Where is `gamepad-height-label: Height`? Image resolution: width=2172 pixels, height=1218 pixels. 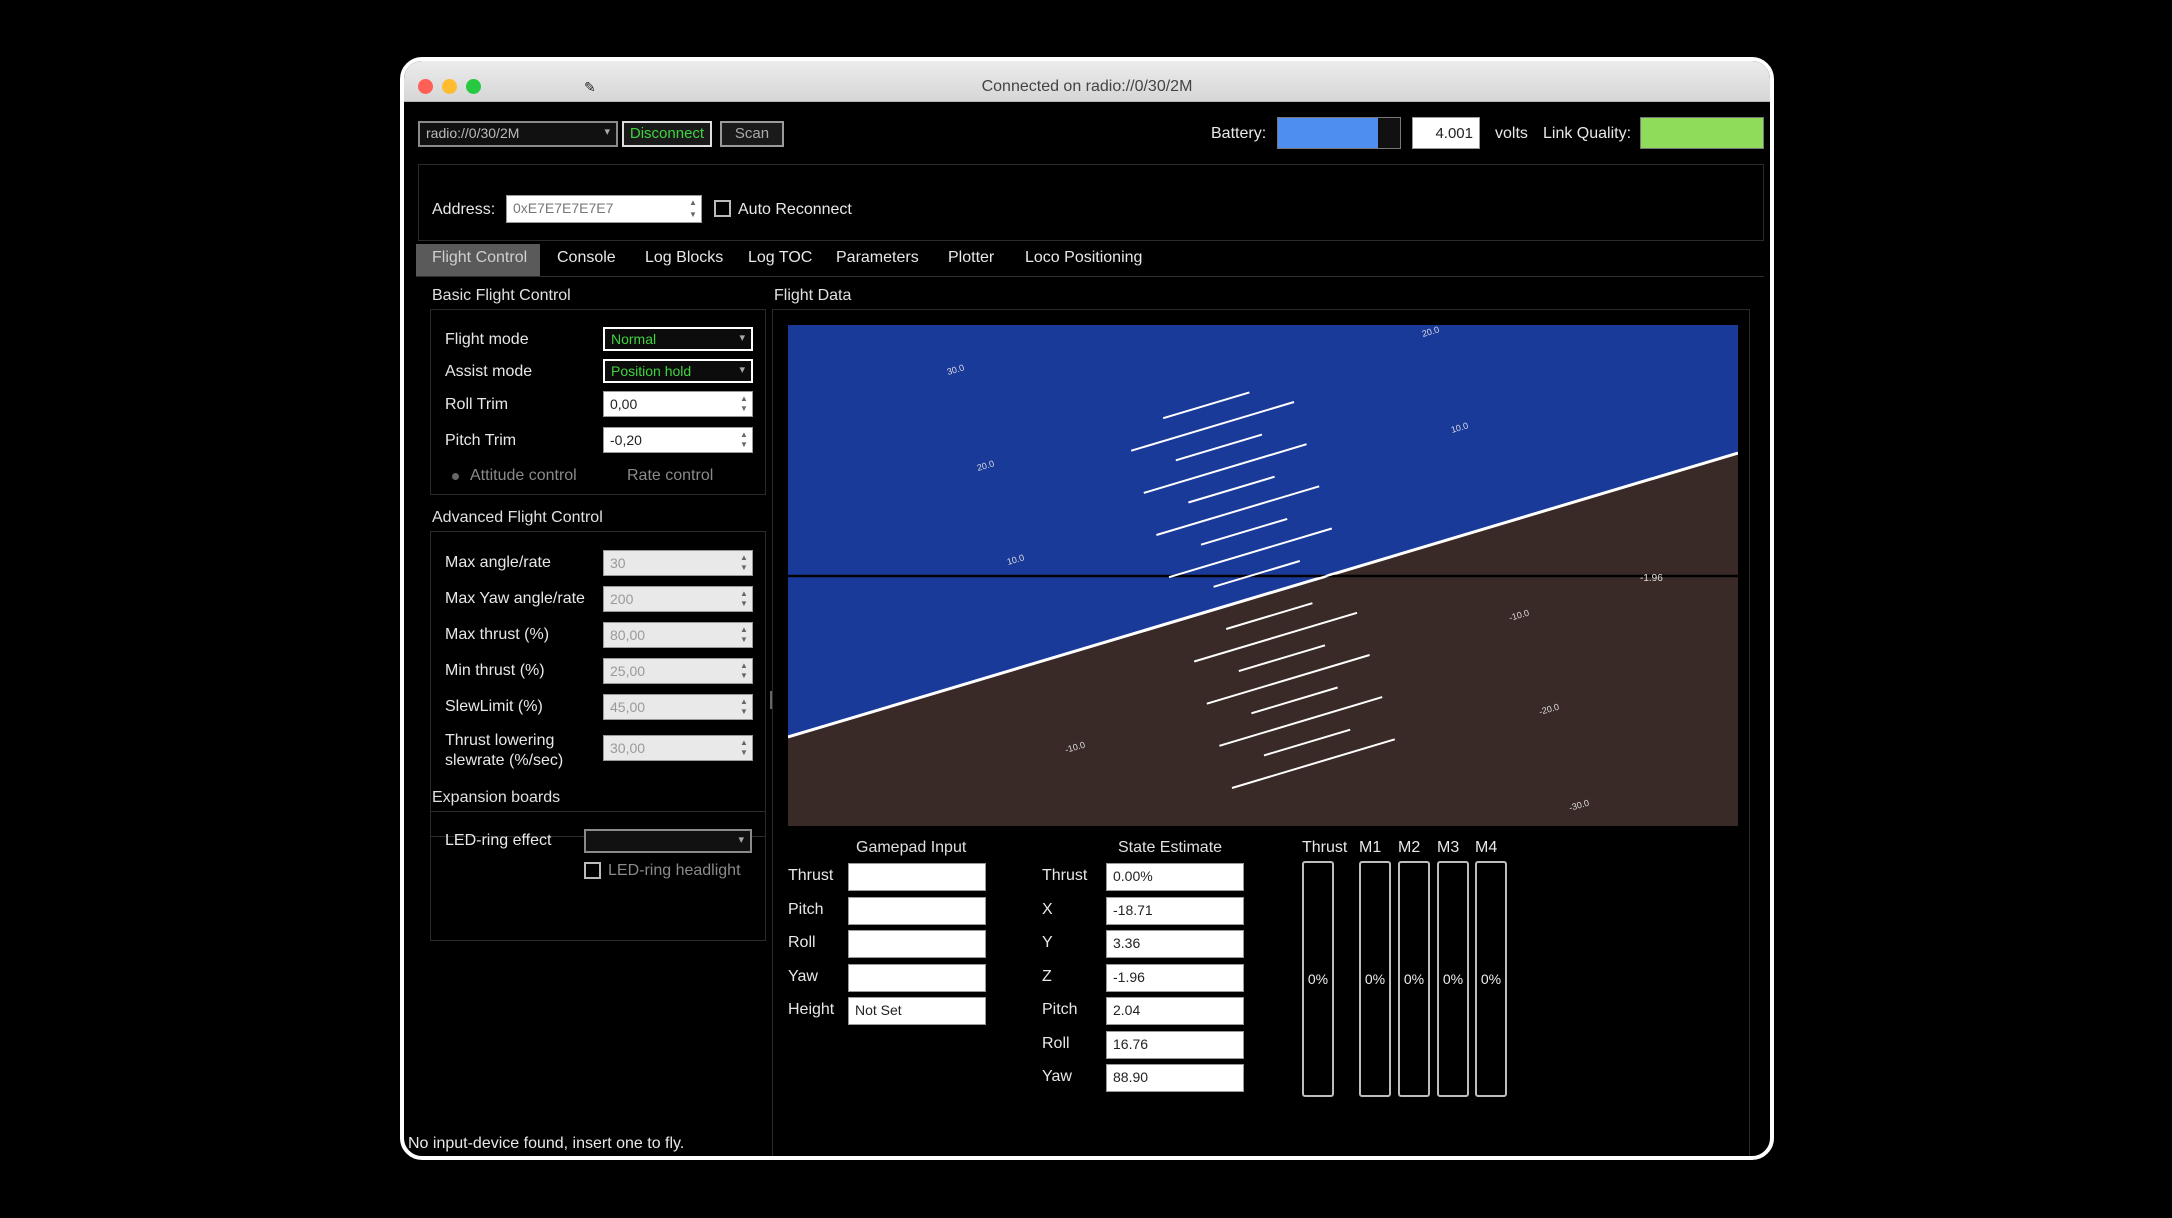
gamepad-height-label: Height is located at coordinates (811, 1009).